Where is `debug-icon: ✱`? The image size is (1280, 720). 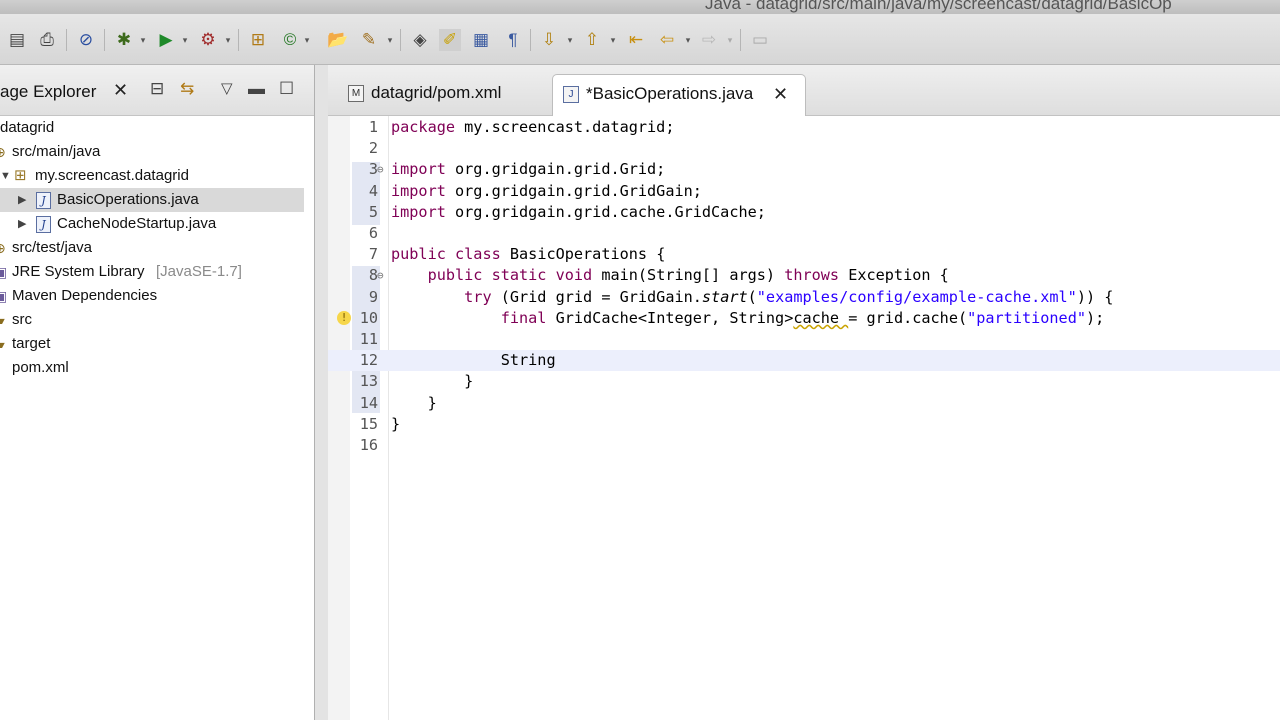 debug-icon: ✱ is located at coordinates (124, 40).